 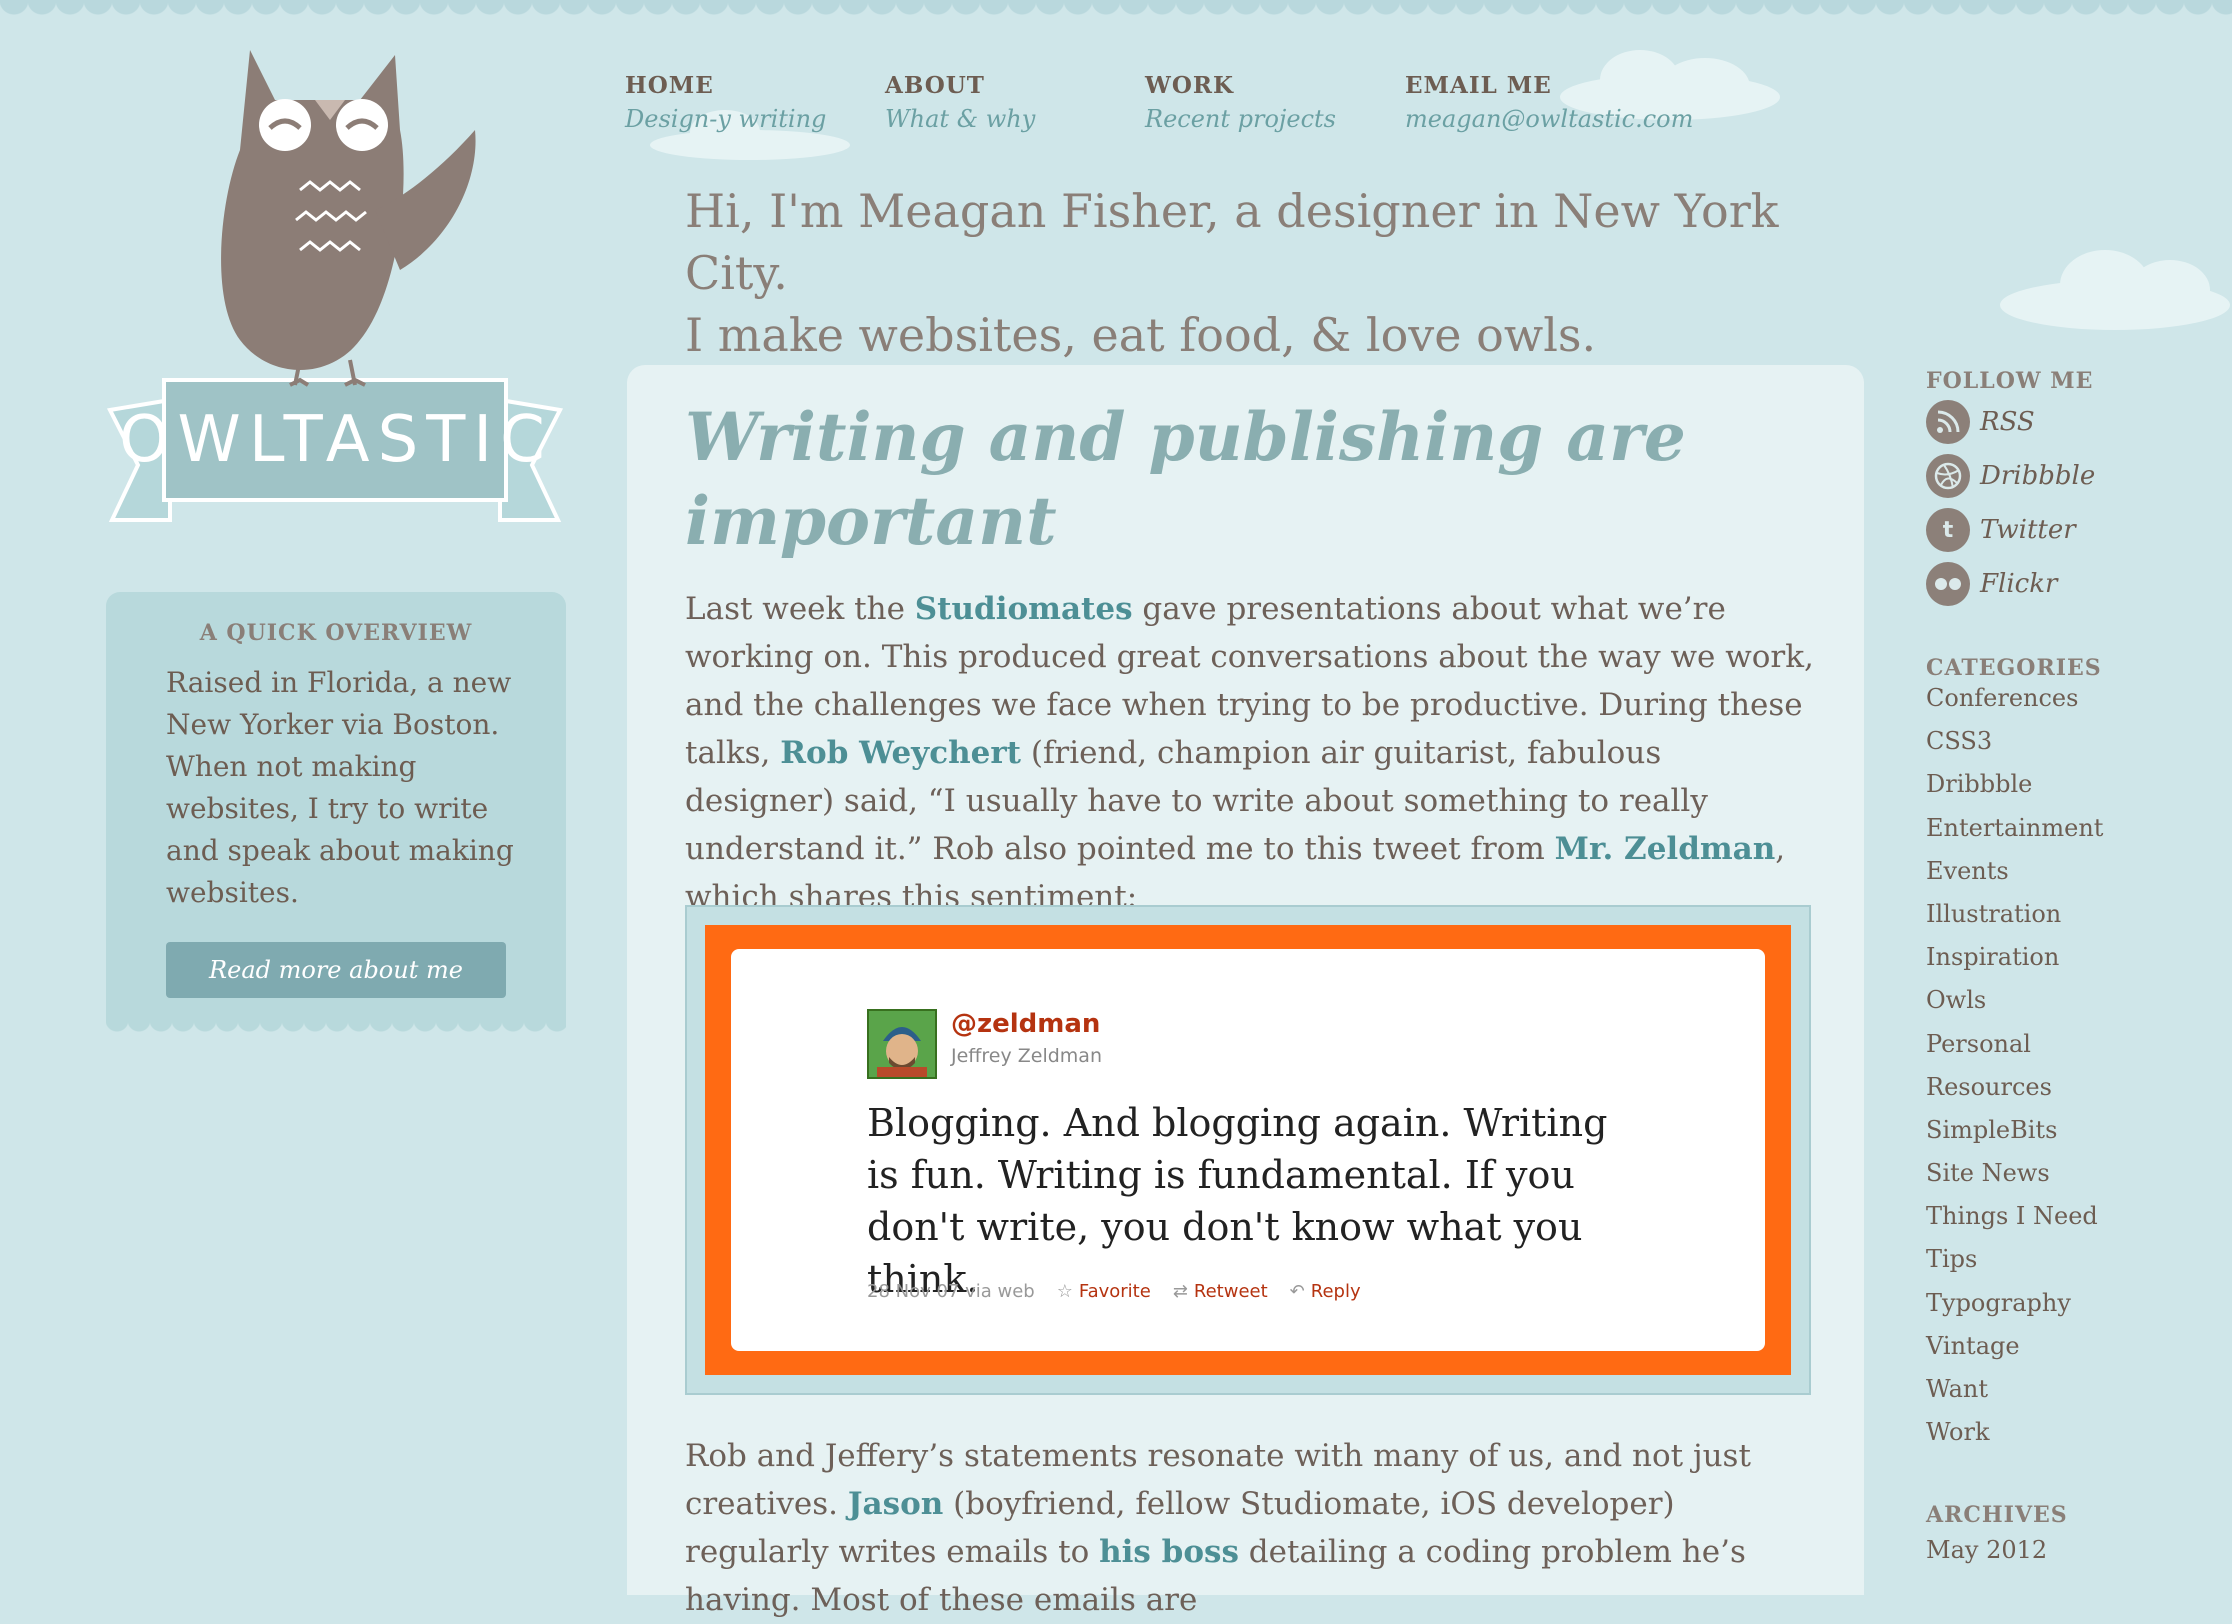 I want to click on nav-about-subtitle: What & why, so click(x=960, y=119).